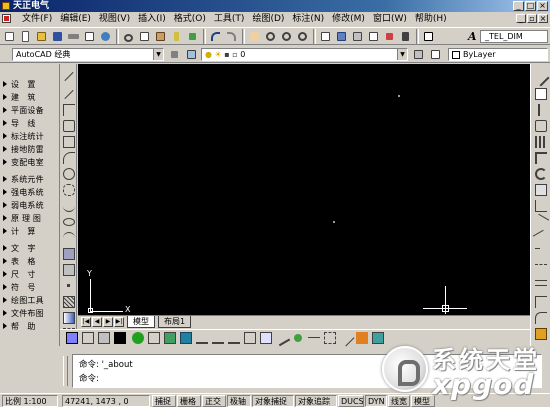  I want to click on paste-icon, so click(160, 36).